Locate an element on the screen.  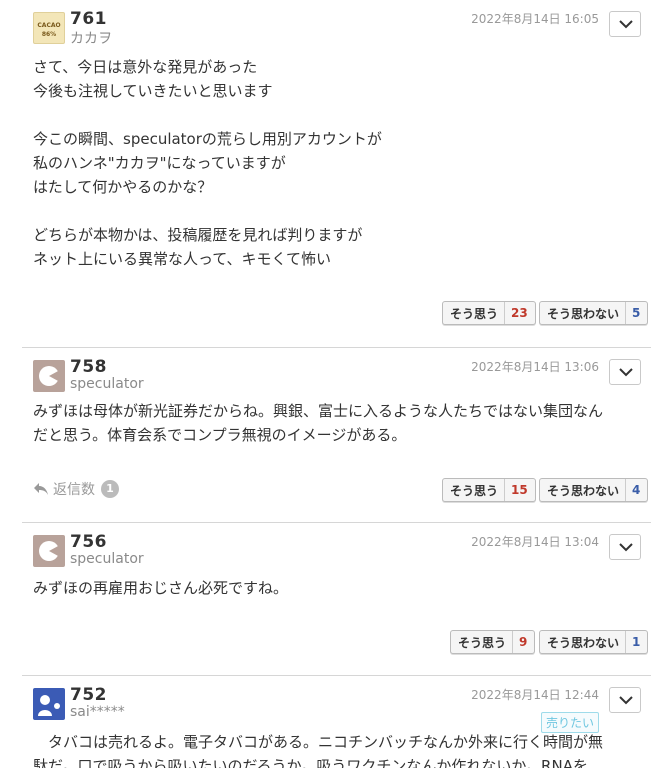
disagree-button: そう思わない 4 is located at coordinates (594, 490).